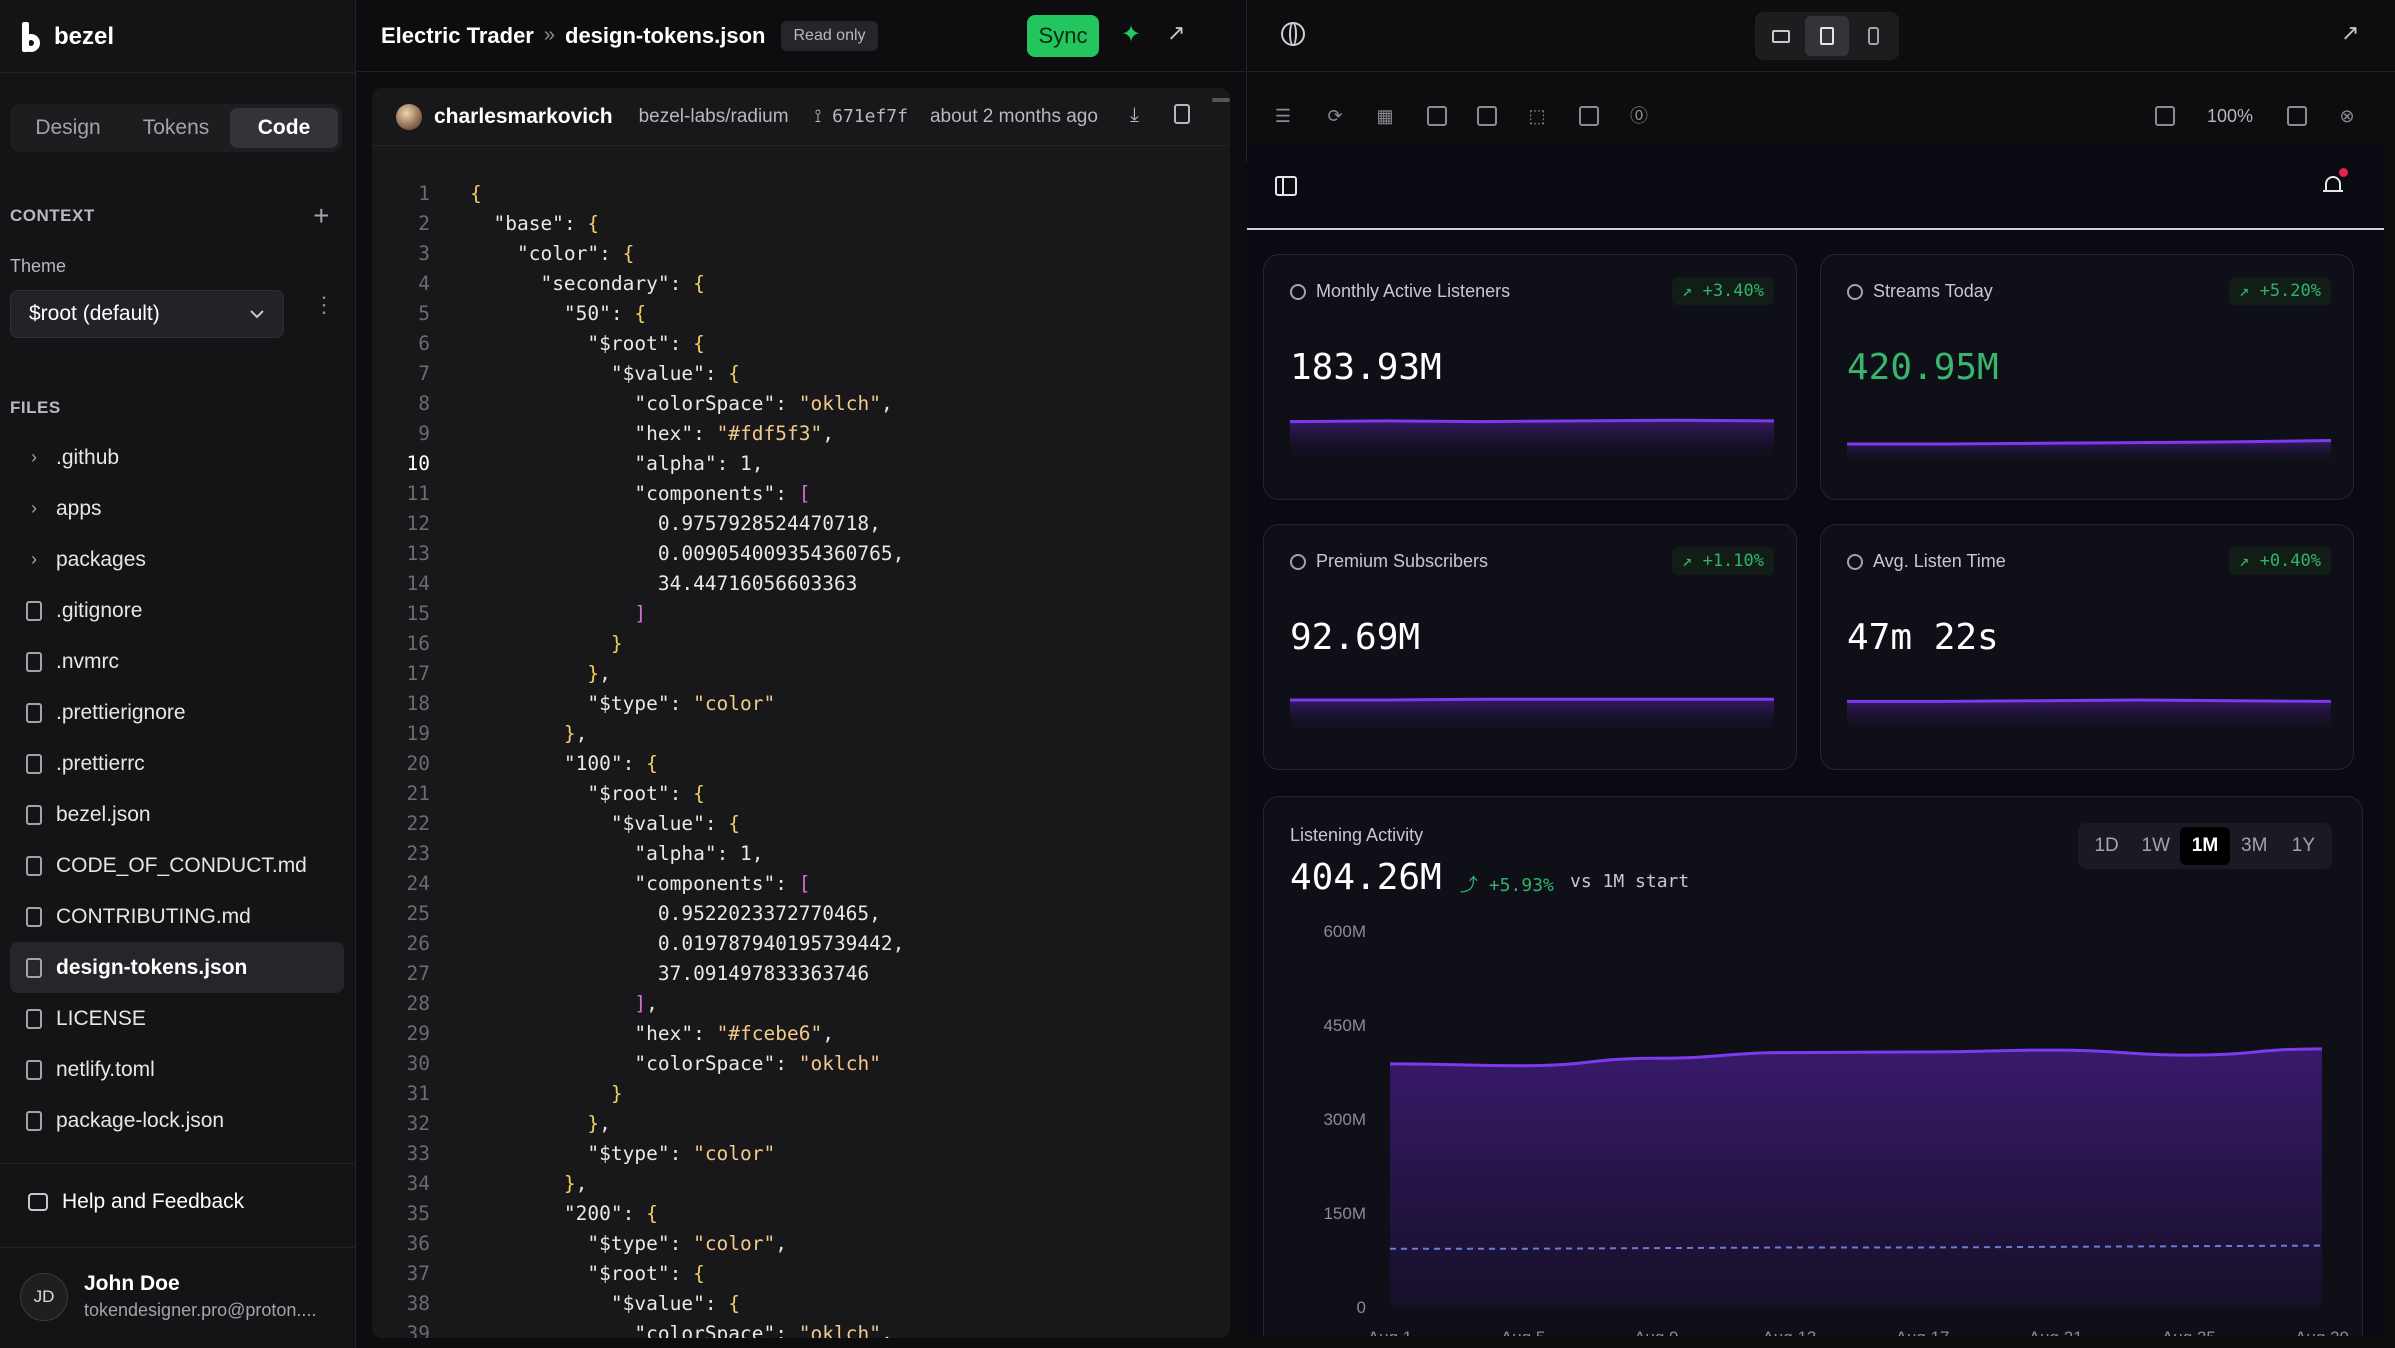 Image resolution: width=2395 pixels, height=1348 pixels. I want to click on file-tree-item: design-tokens.json, so click(177, 967).